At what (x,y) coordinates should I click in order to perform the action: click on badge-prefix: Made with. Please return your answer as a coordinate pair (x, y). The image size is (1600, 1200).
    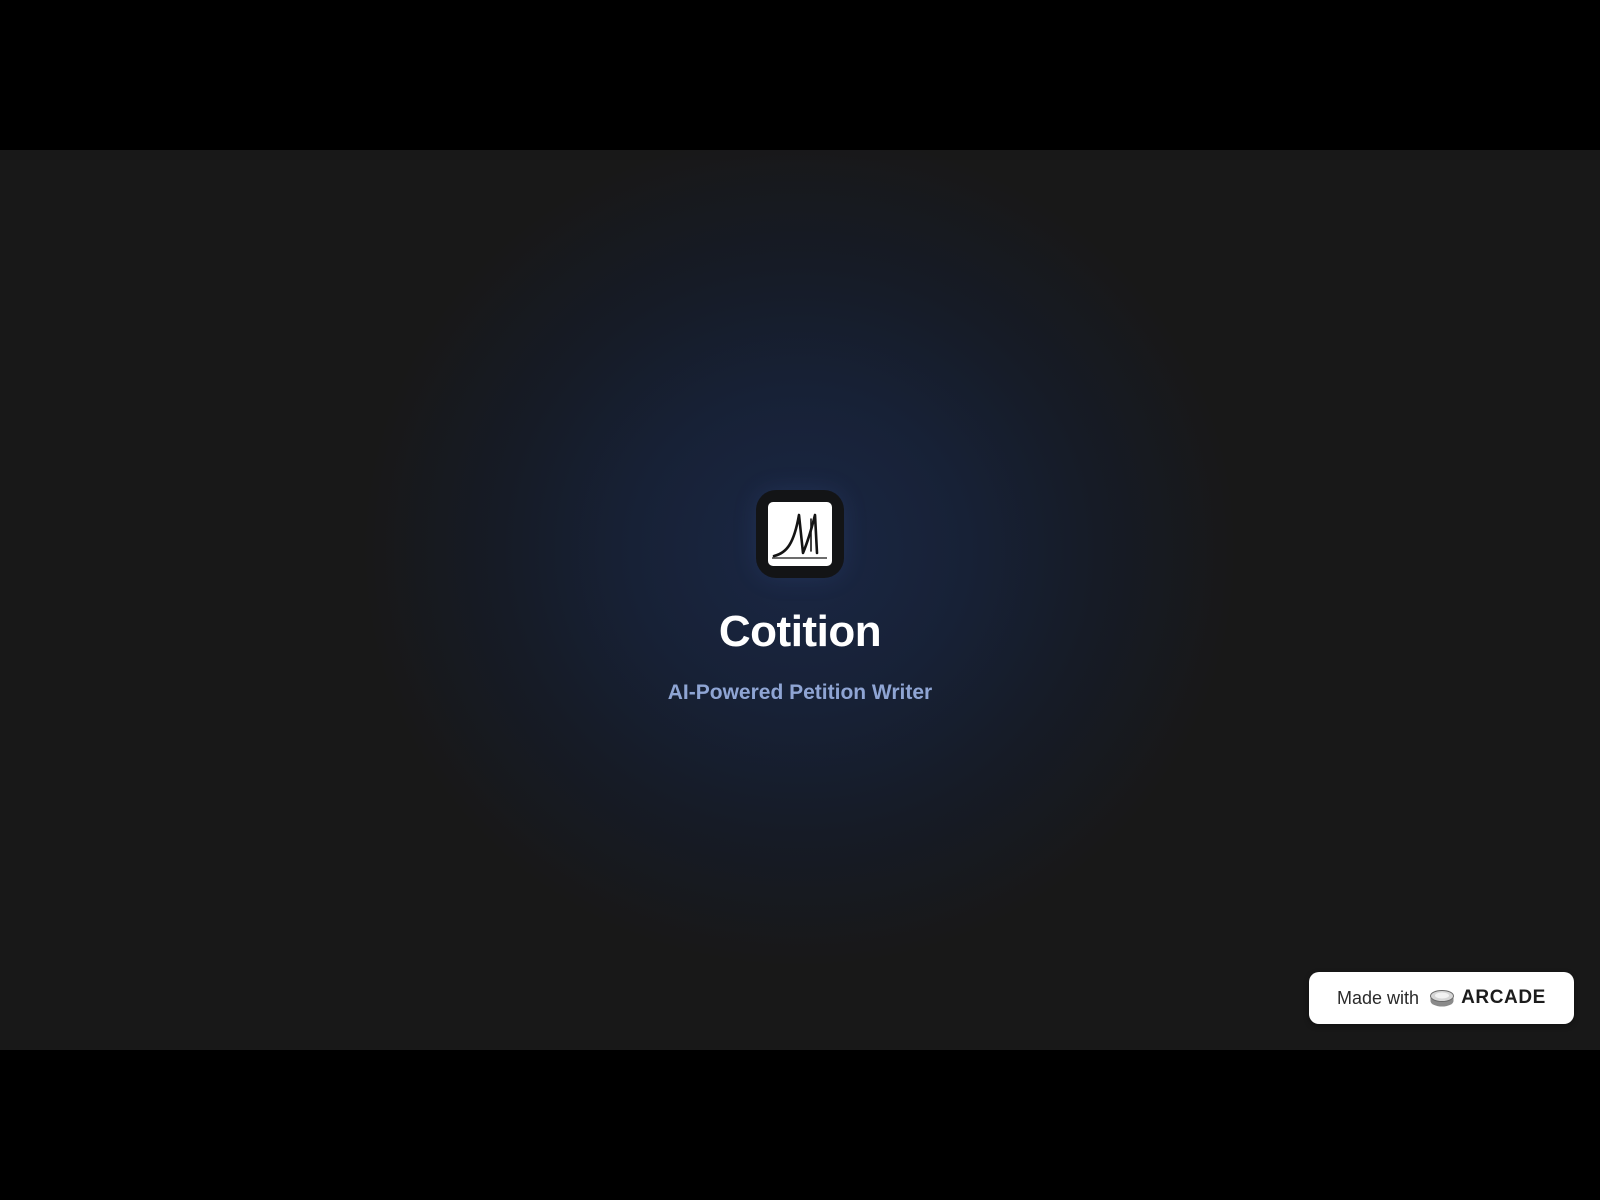
    Looking at the image, I should click on (1378, 997).